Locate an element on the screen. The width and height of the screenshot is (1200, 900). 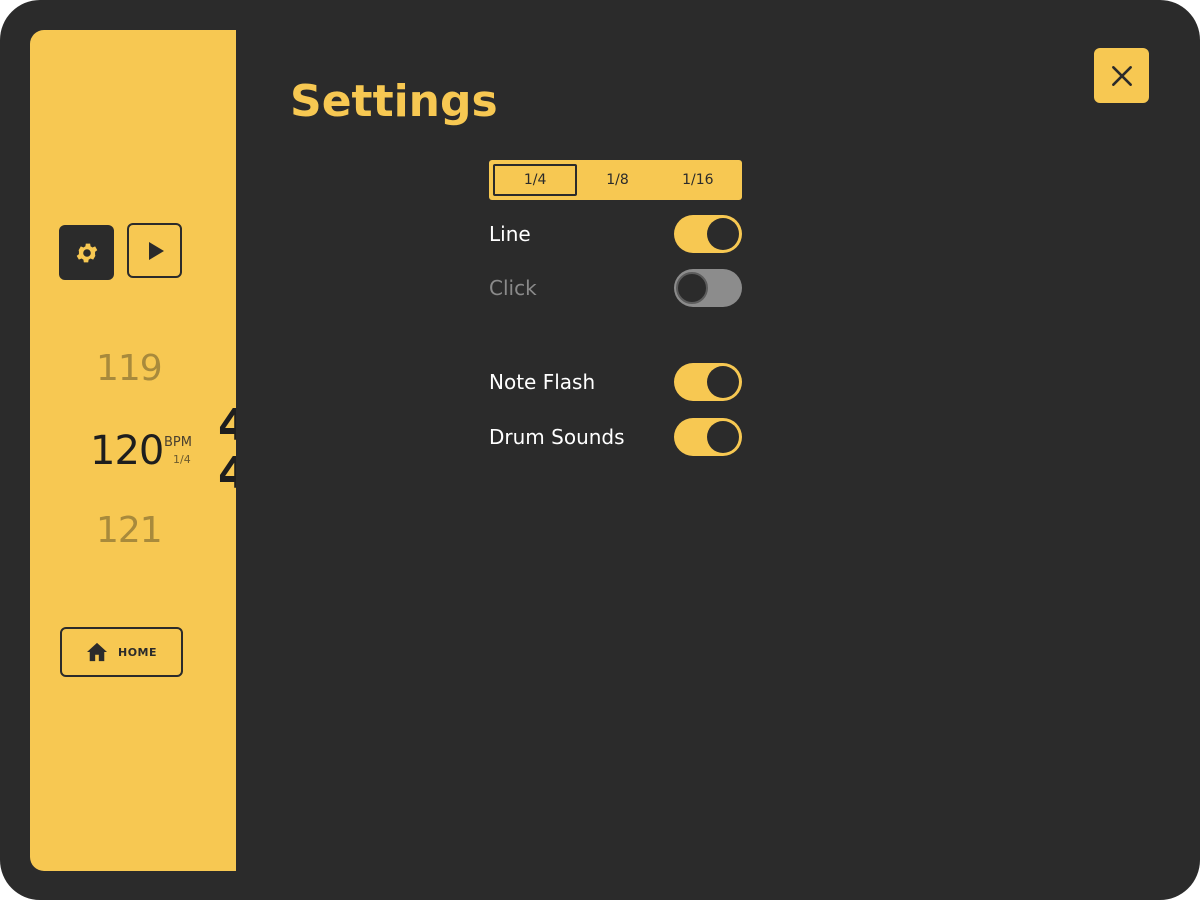
settings-button is located at coordinates (86, 252).